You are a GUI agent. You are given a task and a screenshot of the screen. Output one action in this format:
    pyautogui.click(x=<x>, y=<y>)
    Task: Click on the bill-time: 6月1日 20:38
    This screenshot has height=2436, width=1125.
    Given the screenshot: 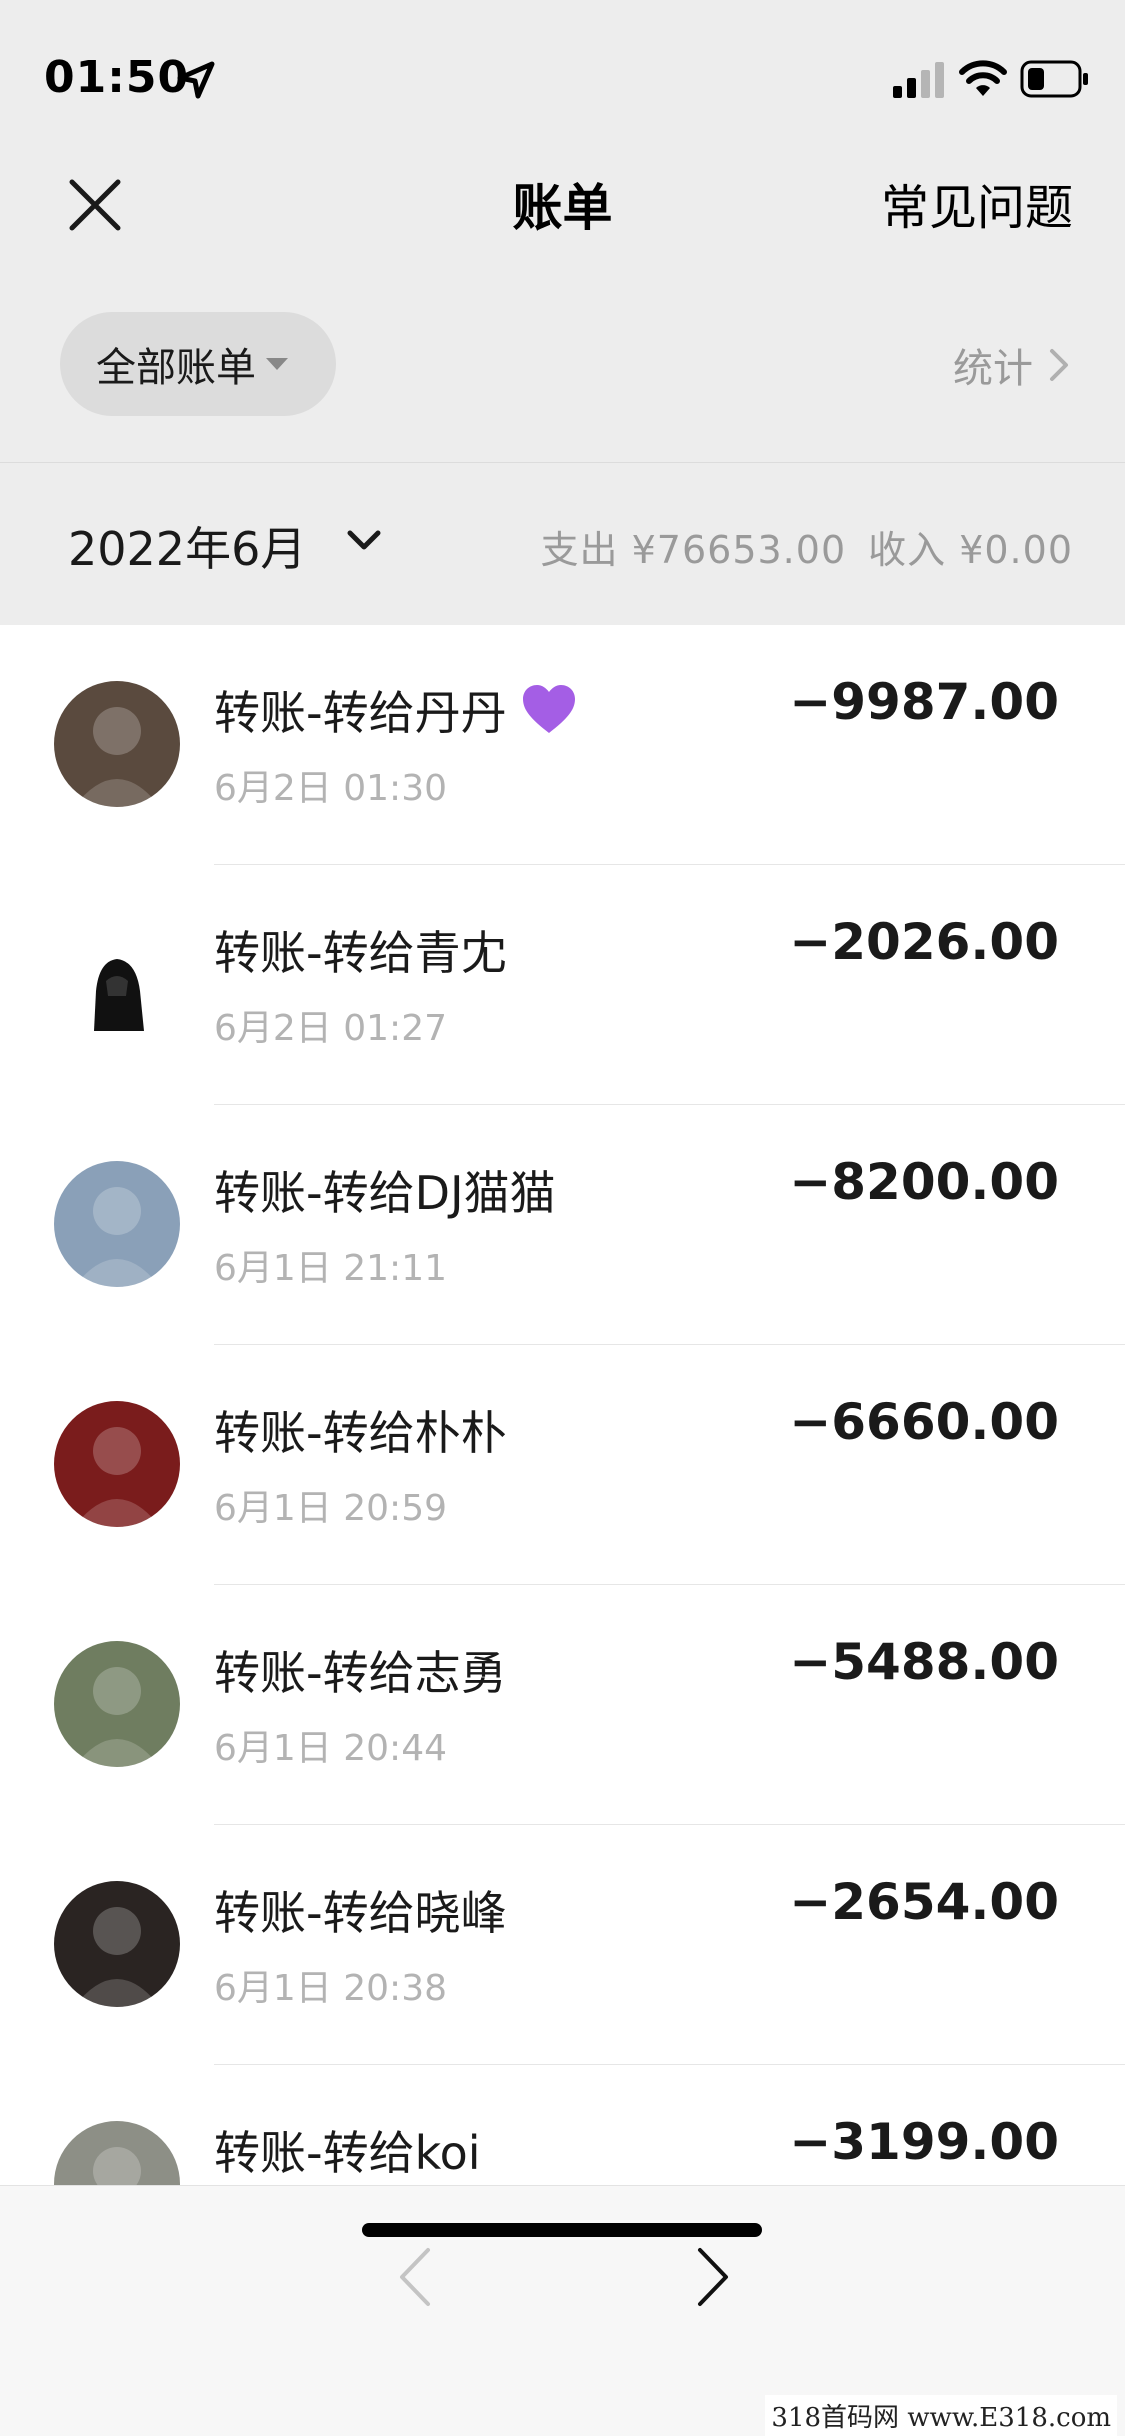 What is the action you would take?
    pyautogui.click(x=330, y=1988)
    